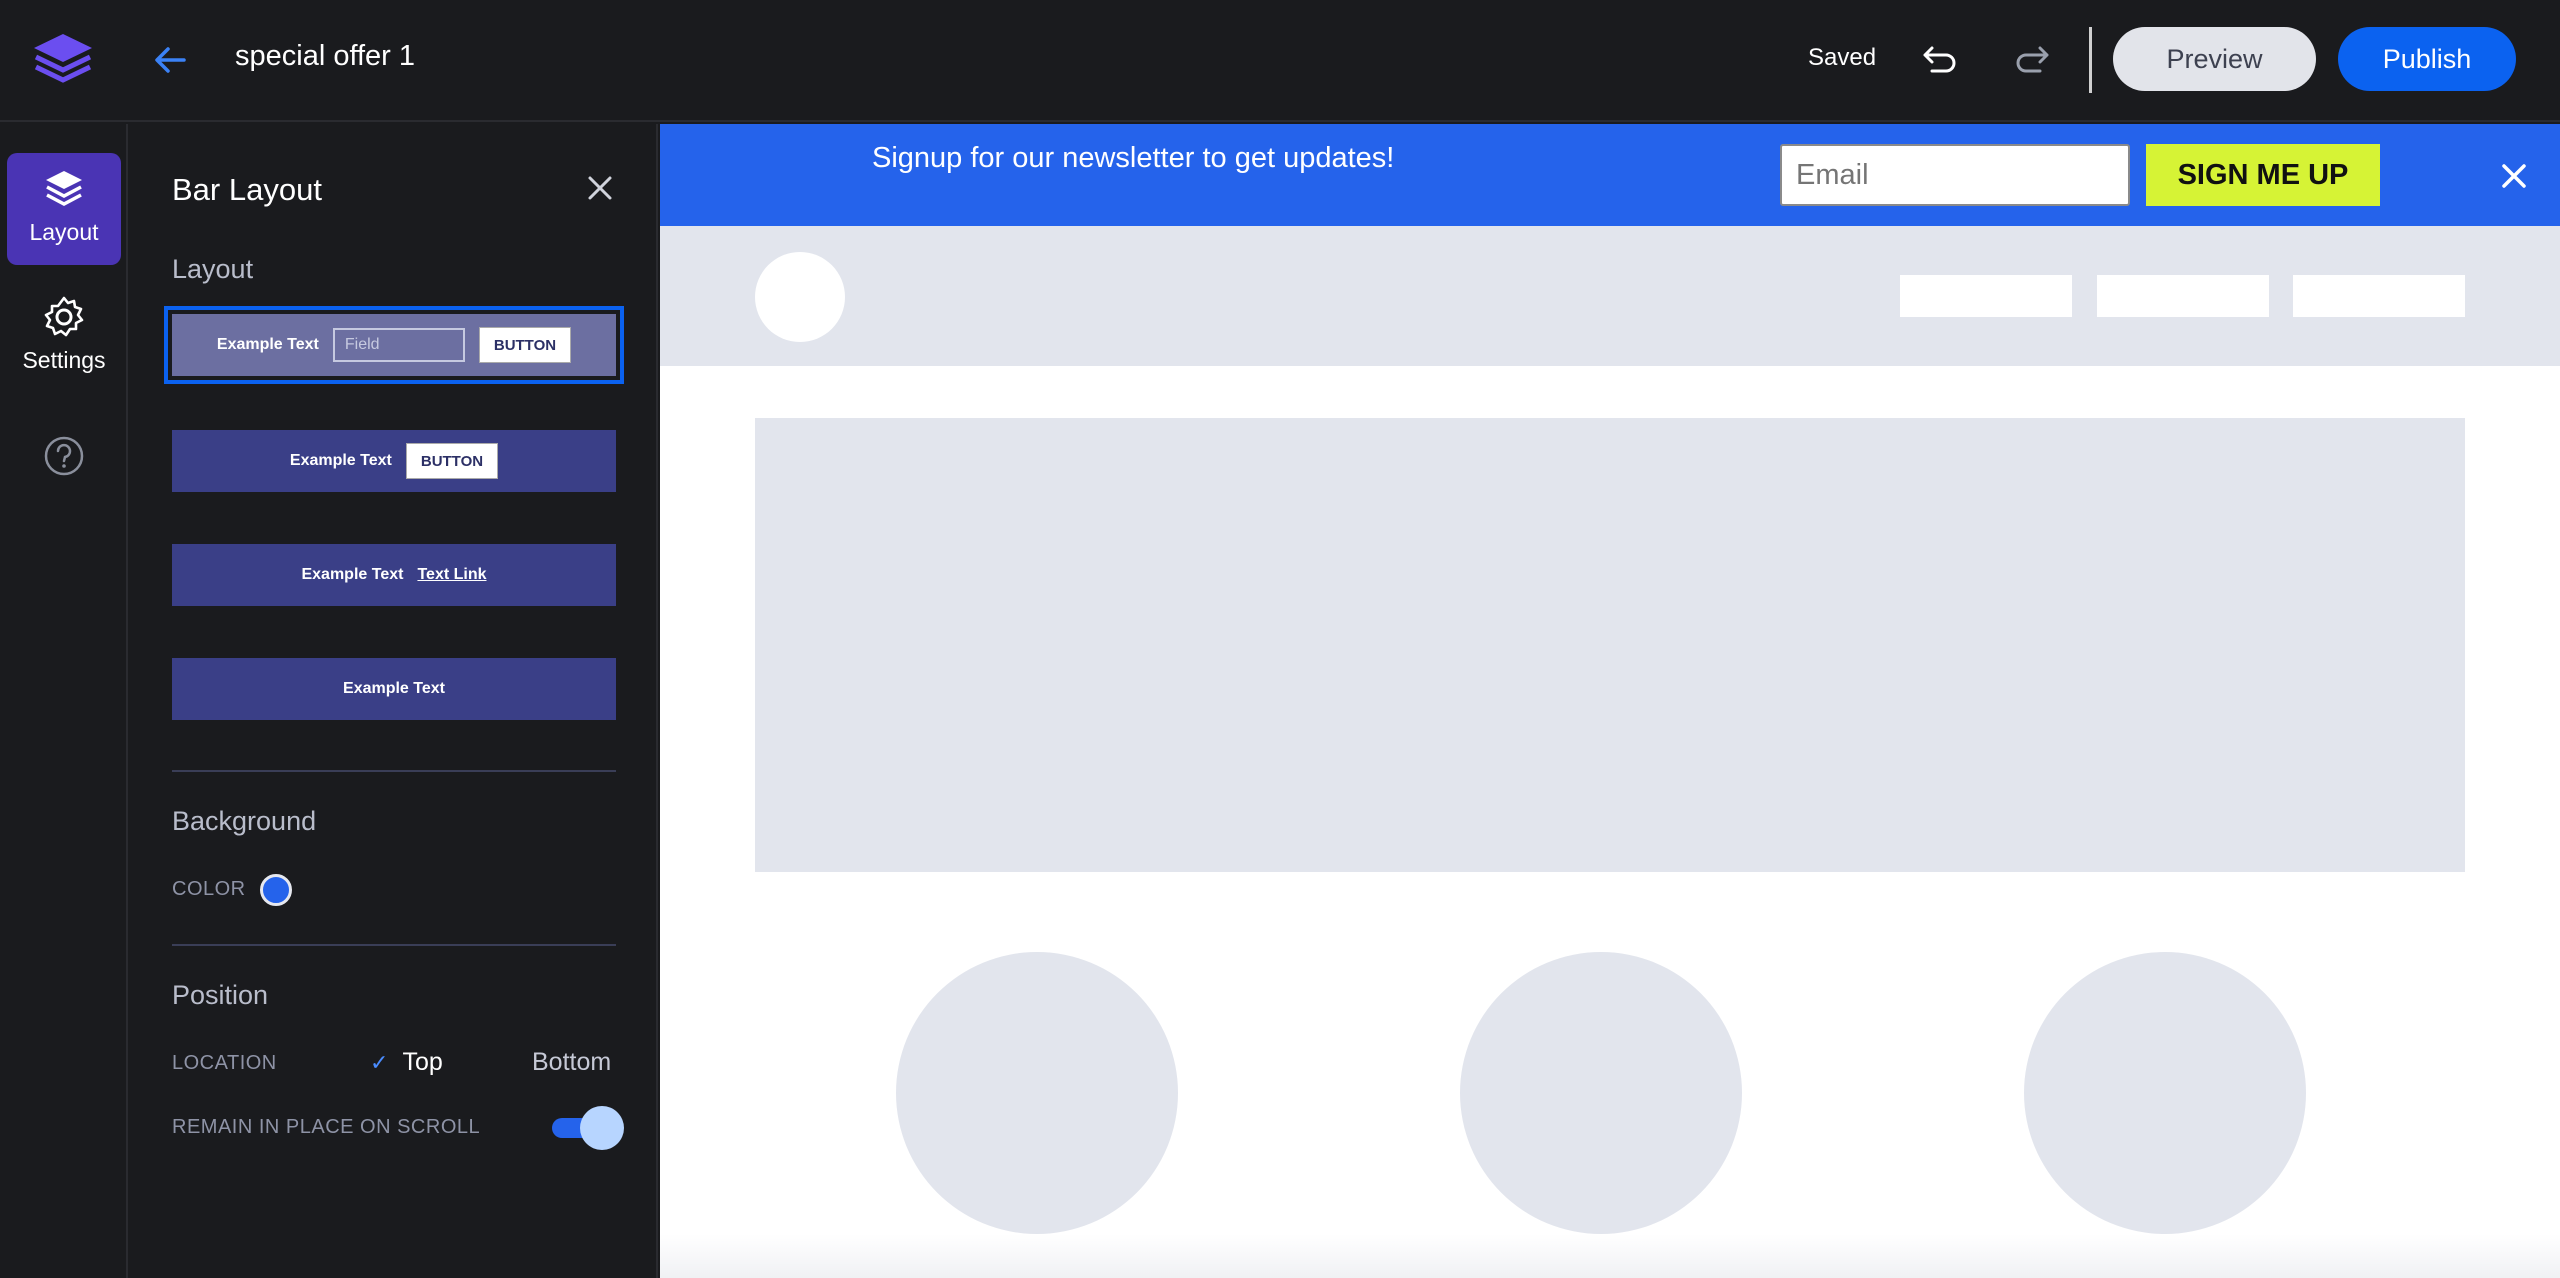 The image size is (2560, 1278). Describe the element at coordinates (1842, 57) in the screenshot. I see `save-status: Saved` at that location.